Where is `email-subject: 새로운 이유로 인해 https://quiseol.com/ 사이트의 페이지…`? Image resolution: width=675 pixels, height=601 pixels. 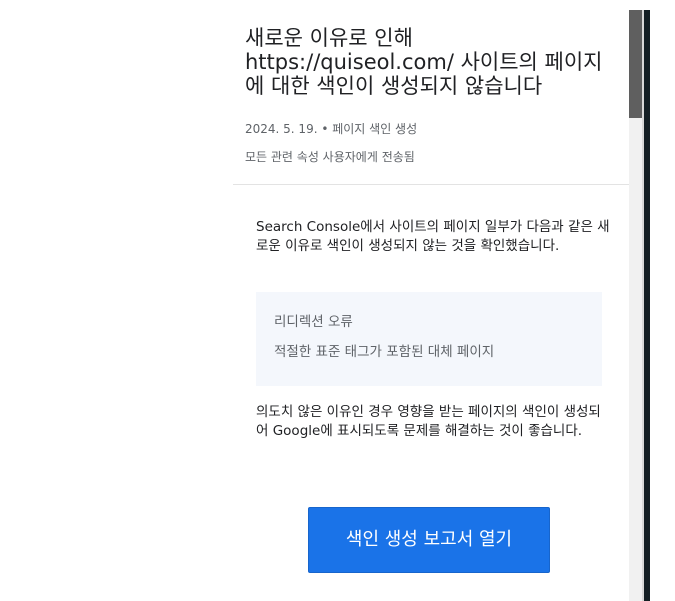
email-subject: 새로운 이유로 인해 https://quiseol.com/ 사이트의 페이지… is located at coordinates (424, 62).